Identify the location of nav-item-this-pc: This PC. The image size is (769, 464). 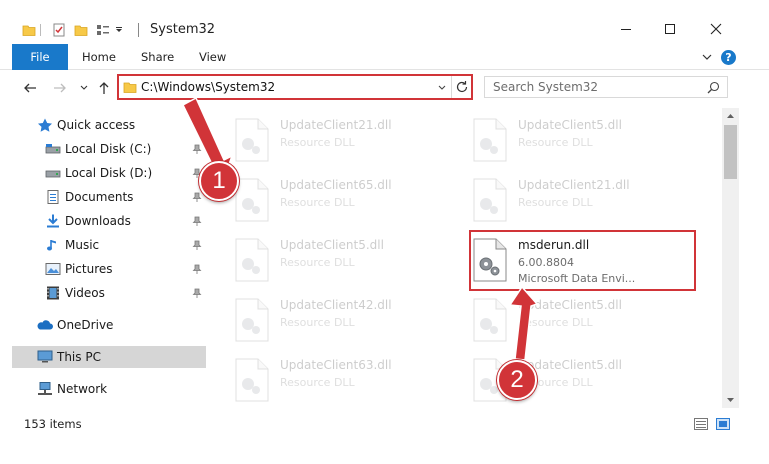
(109, 357).